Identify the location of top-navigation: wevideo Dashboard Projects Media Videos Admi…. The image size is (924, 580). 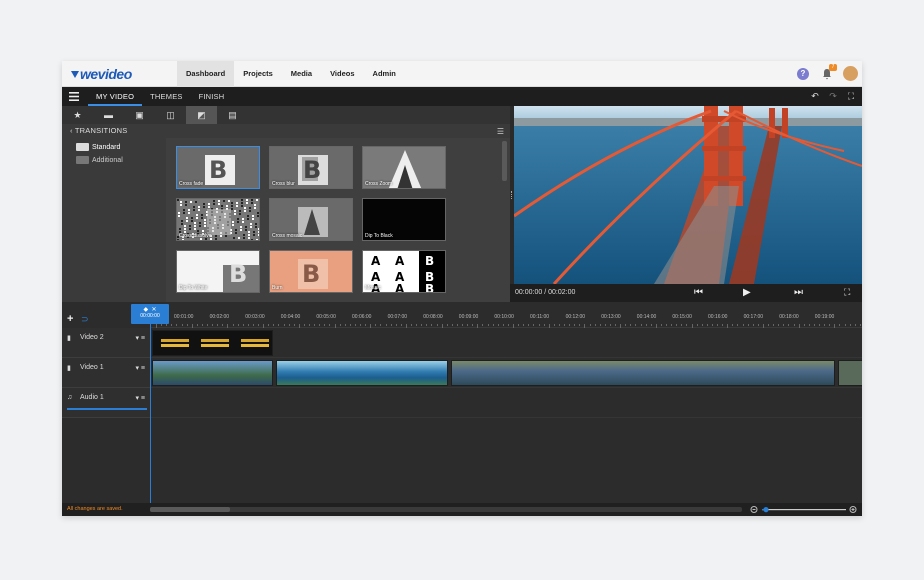
(462, 74).